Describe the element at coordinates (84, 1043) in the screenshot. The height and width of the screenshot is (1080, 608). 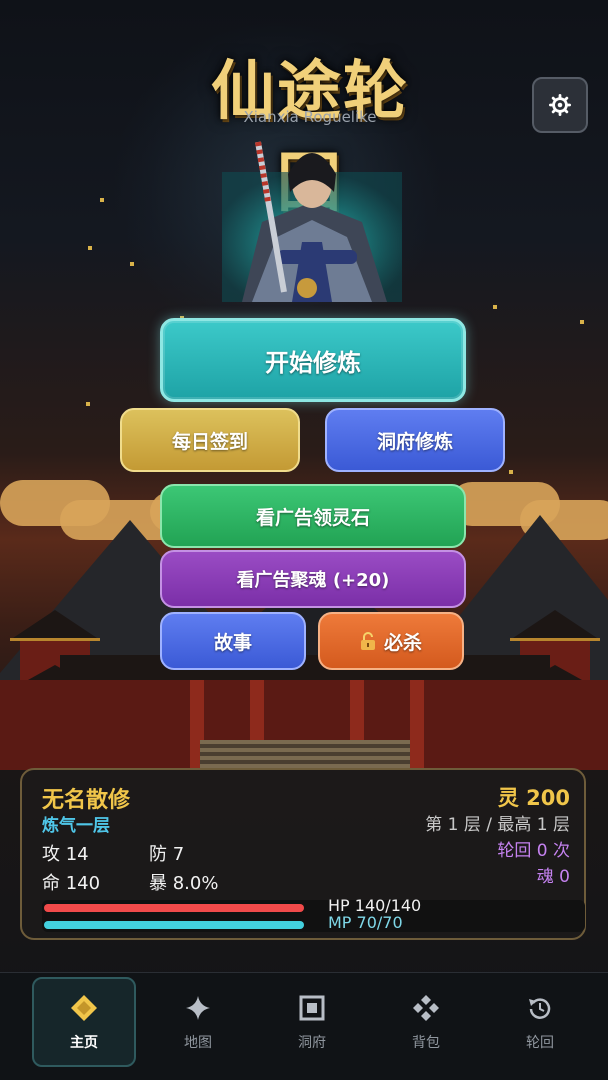
I see `nav-label: 主页` at that location.